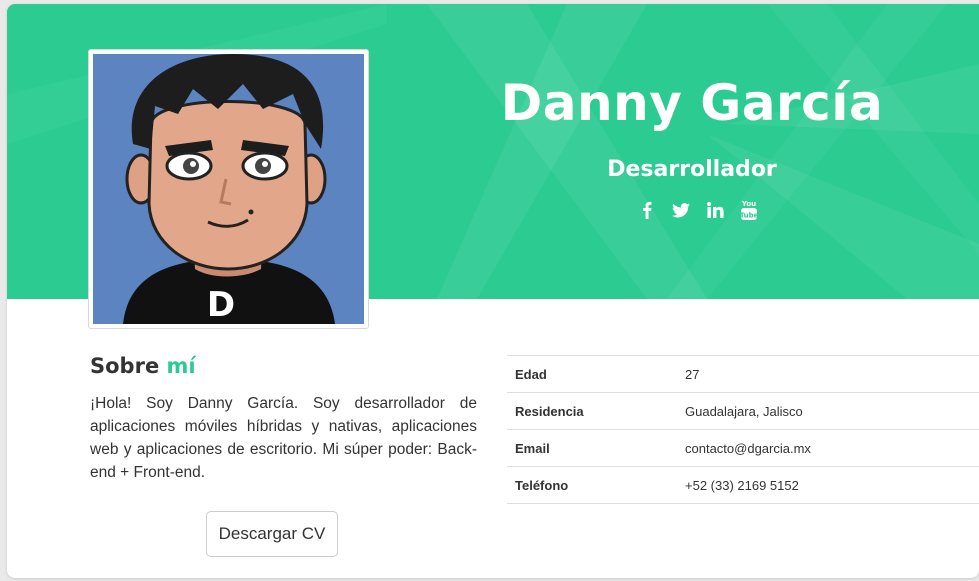  What do you see at coordinates (748, 204) in the screenshot?
I see `svg-text: You` at bounding box center [748, 204].